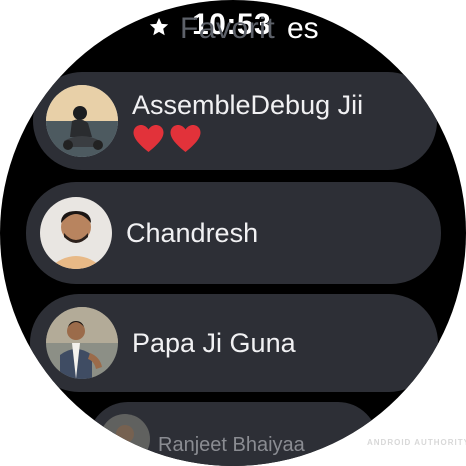  I want to click on star-icon, so click(159, 26).